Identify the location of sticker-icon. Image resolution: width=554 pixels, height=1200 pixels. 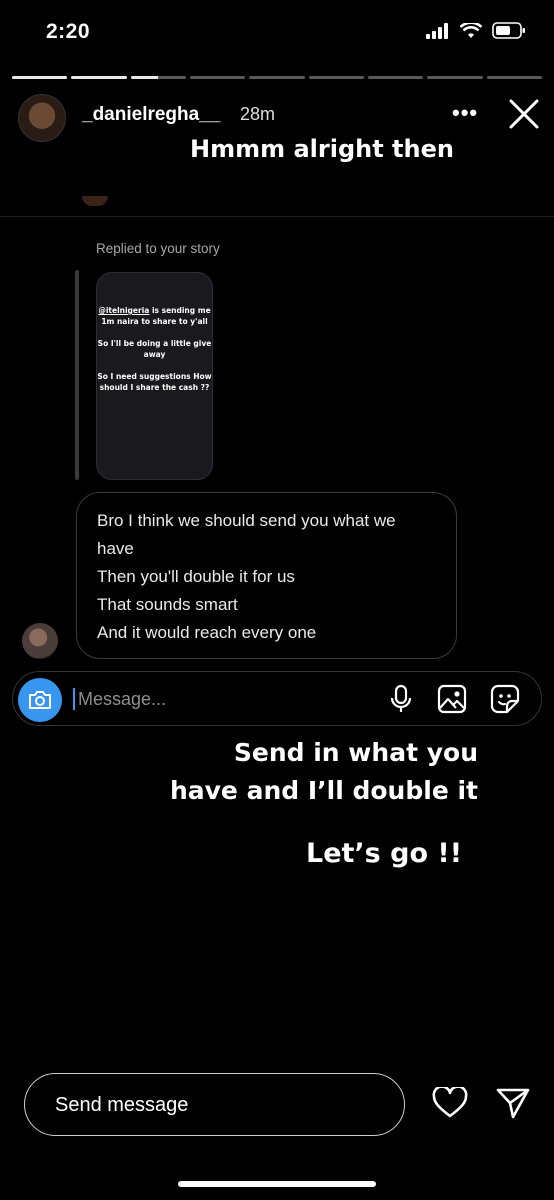
(505, 699).